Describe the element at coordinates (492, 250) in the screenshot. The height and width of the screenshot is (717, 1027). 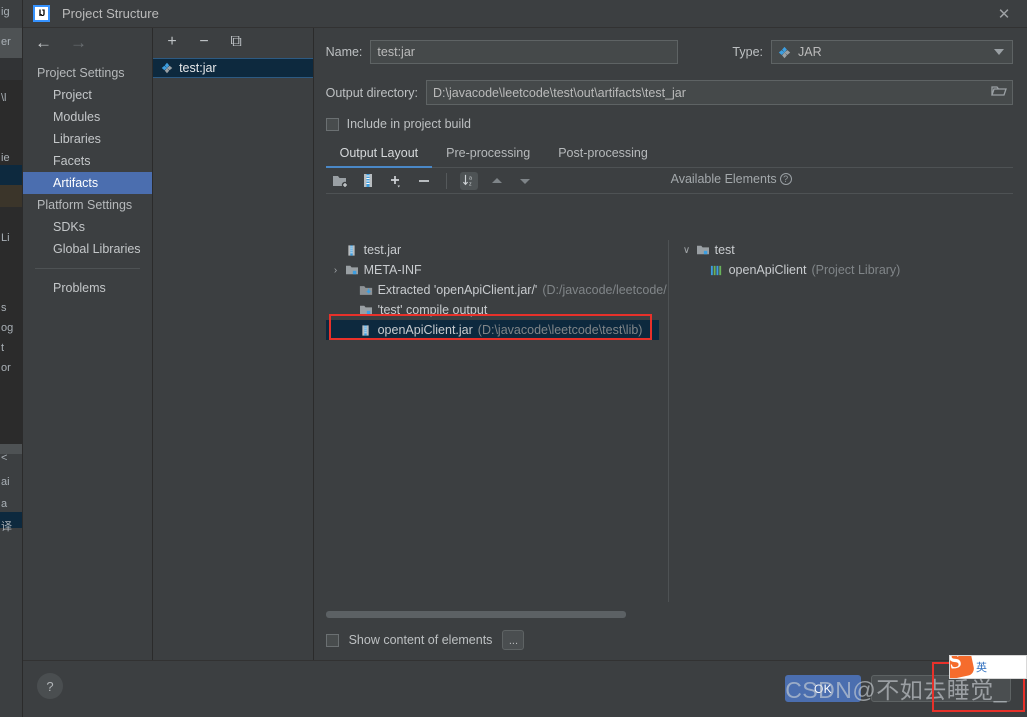
I see `output-layout-tree-row: test.jar` at that location.